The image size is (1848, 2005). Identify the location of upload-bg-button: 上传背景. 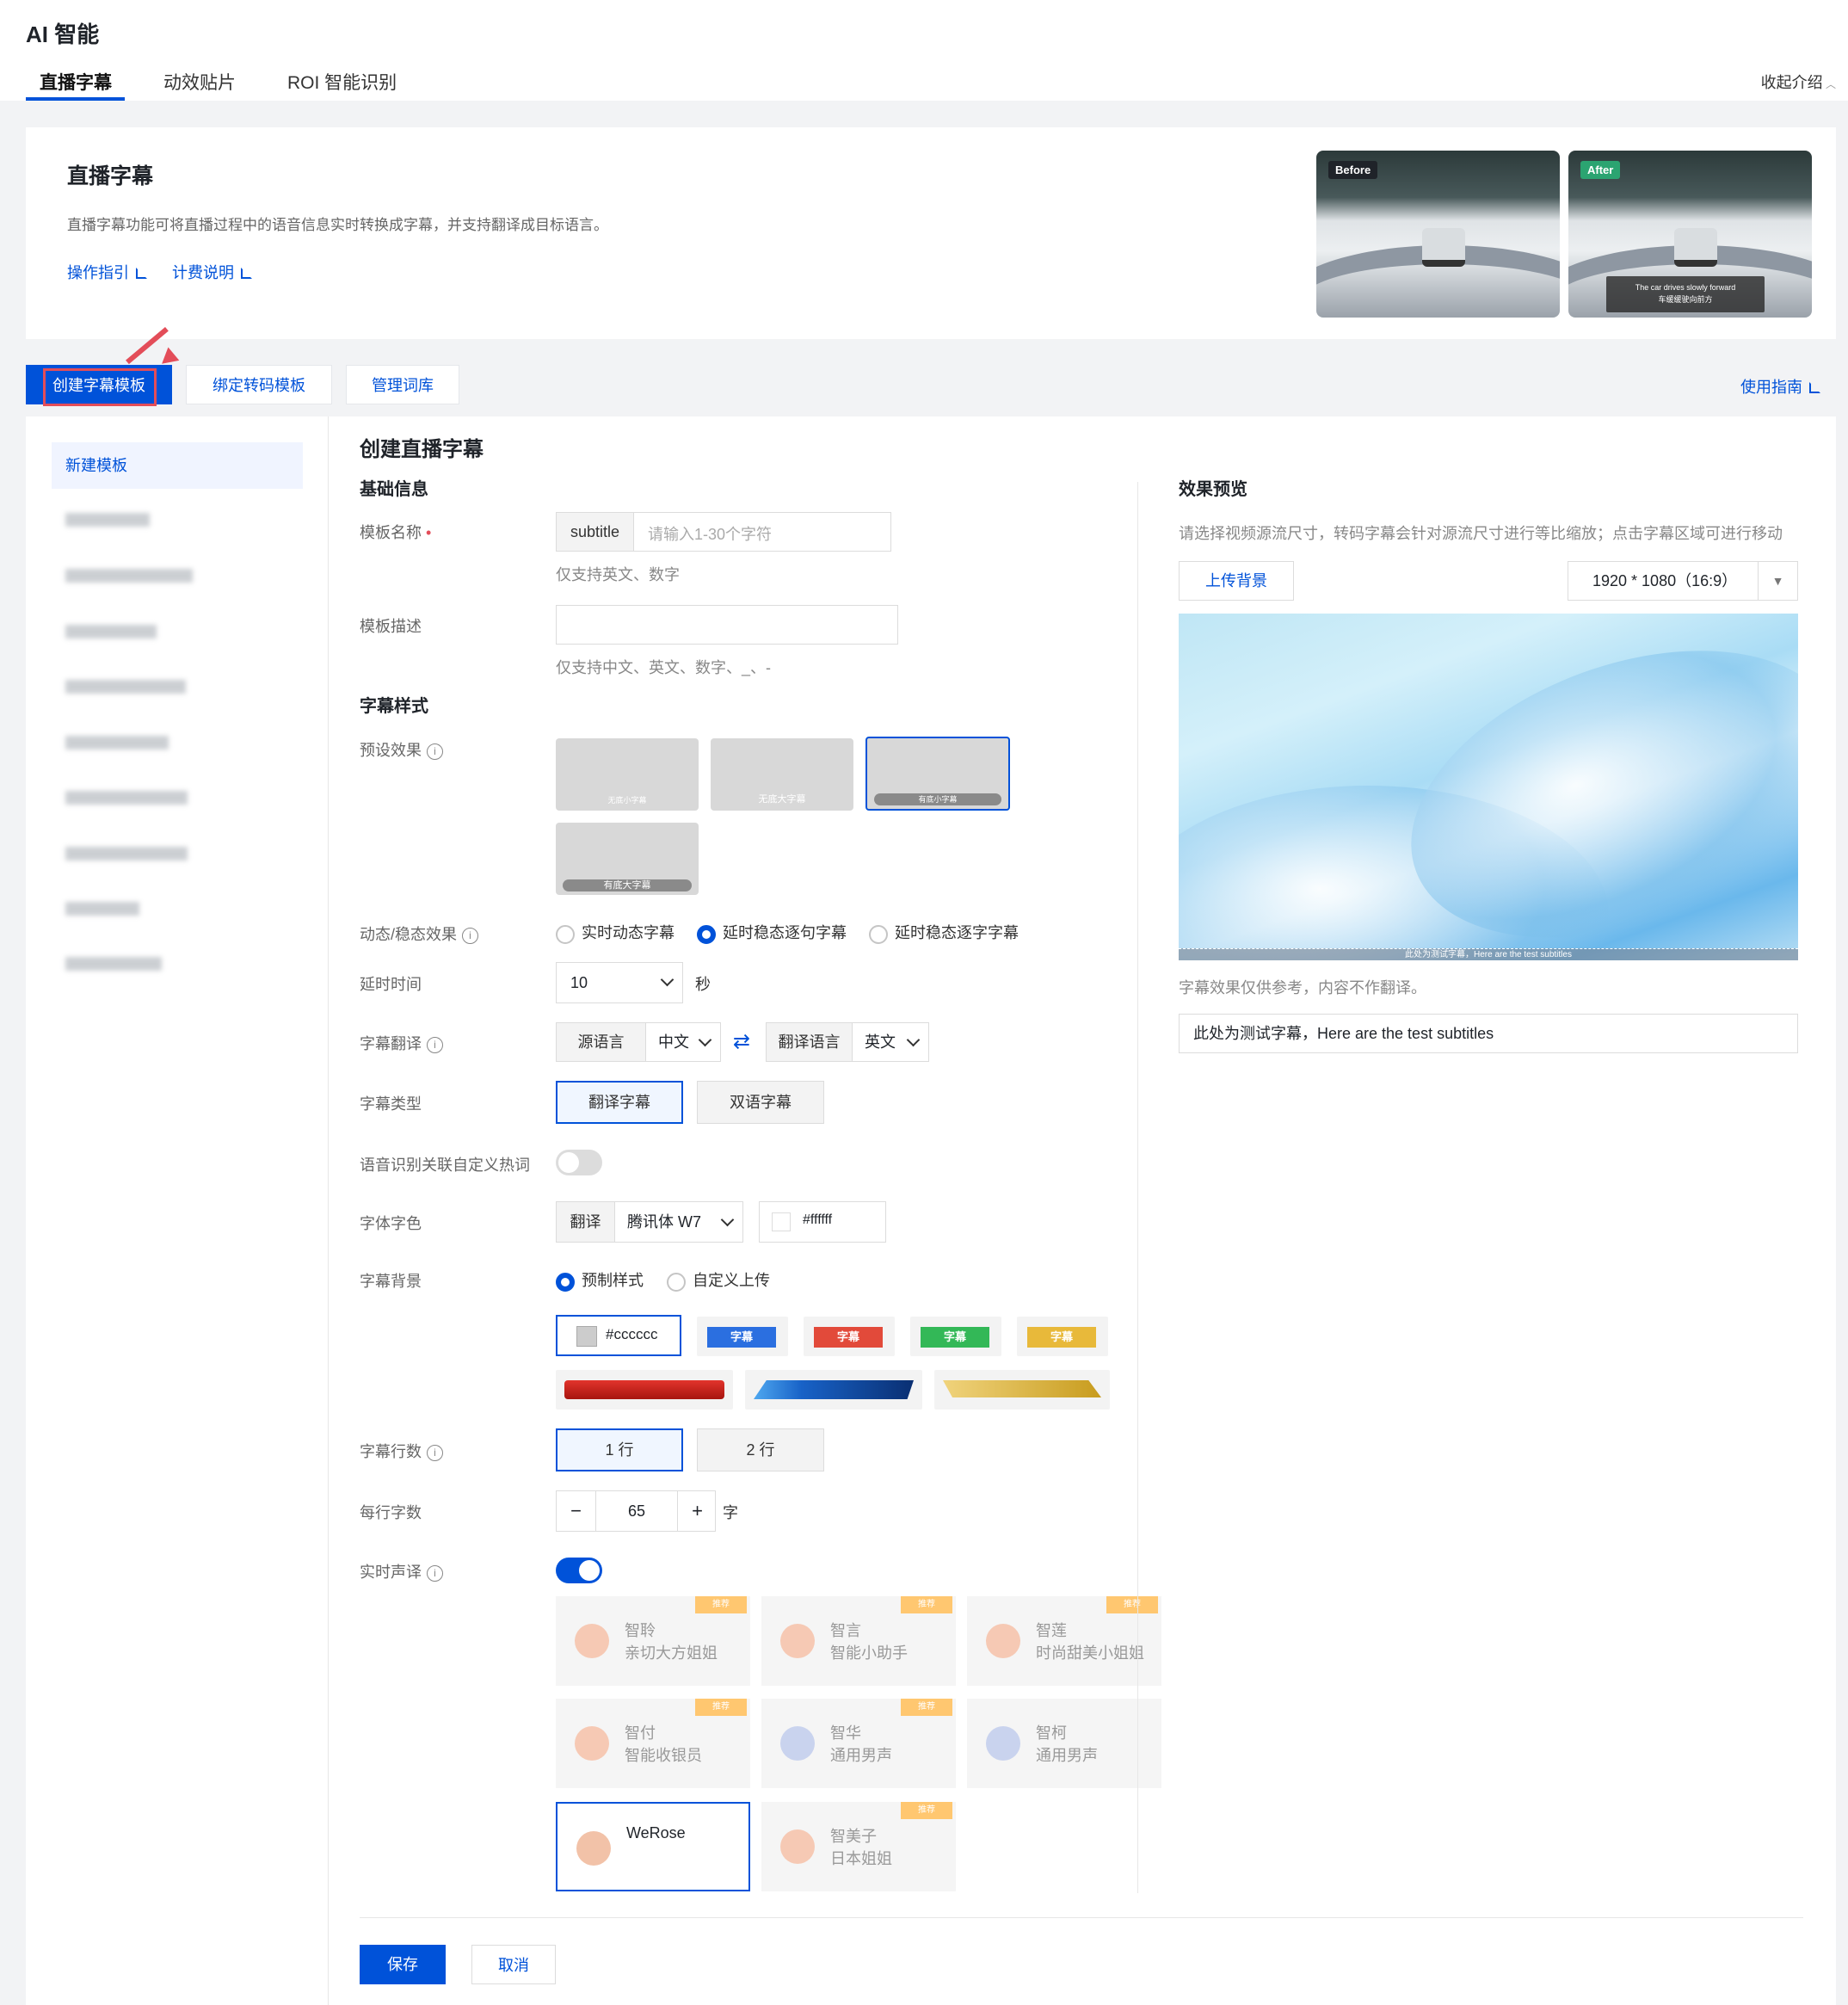
(1237, 581).